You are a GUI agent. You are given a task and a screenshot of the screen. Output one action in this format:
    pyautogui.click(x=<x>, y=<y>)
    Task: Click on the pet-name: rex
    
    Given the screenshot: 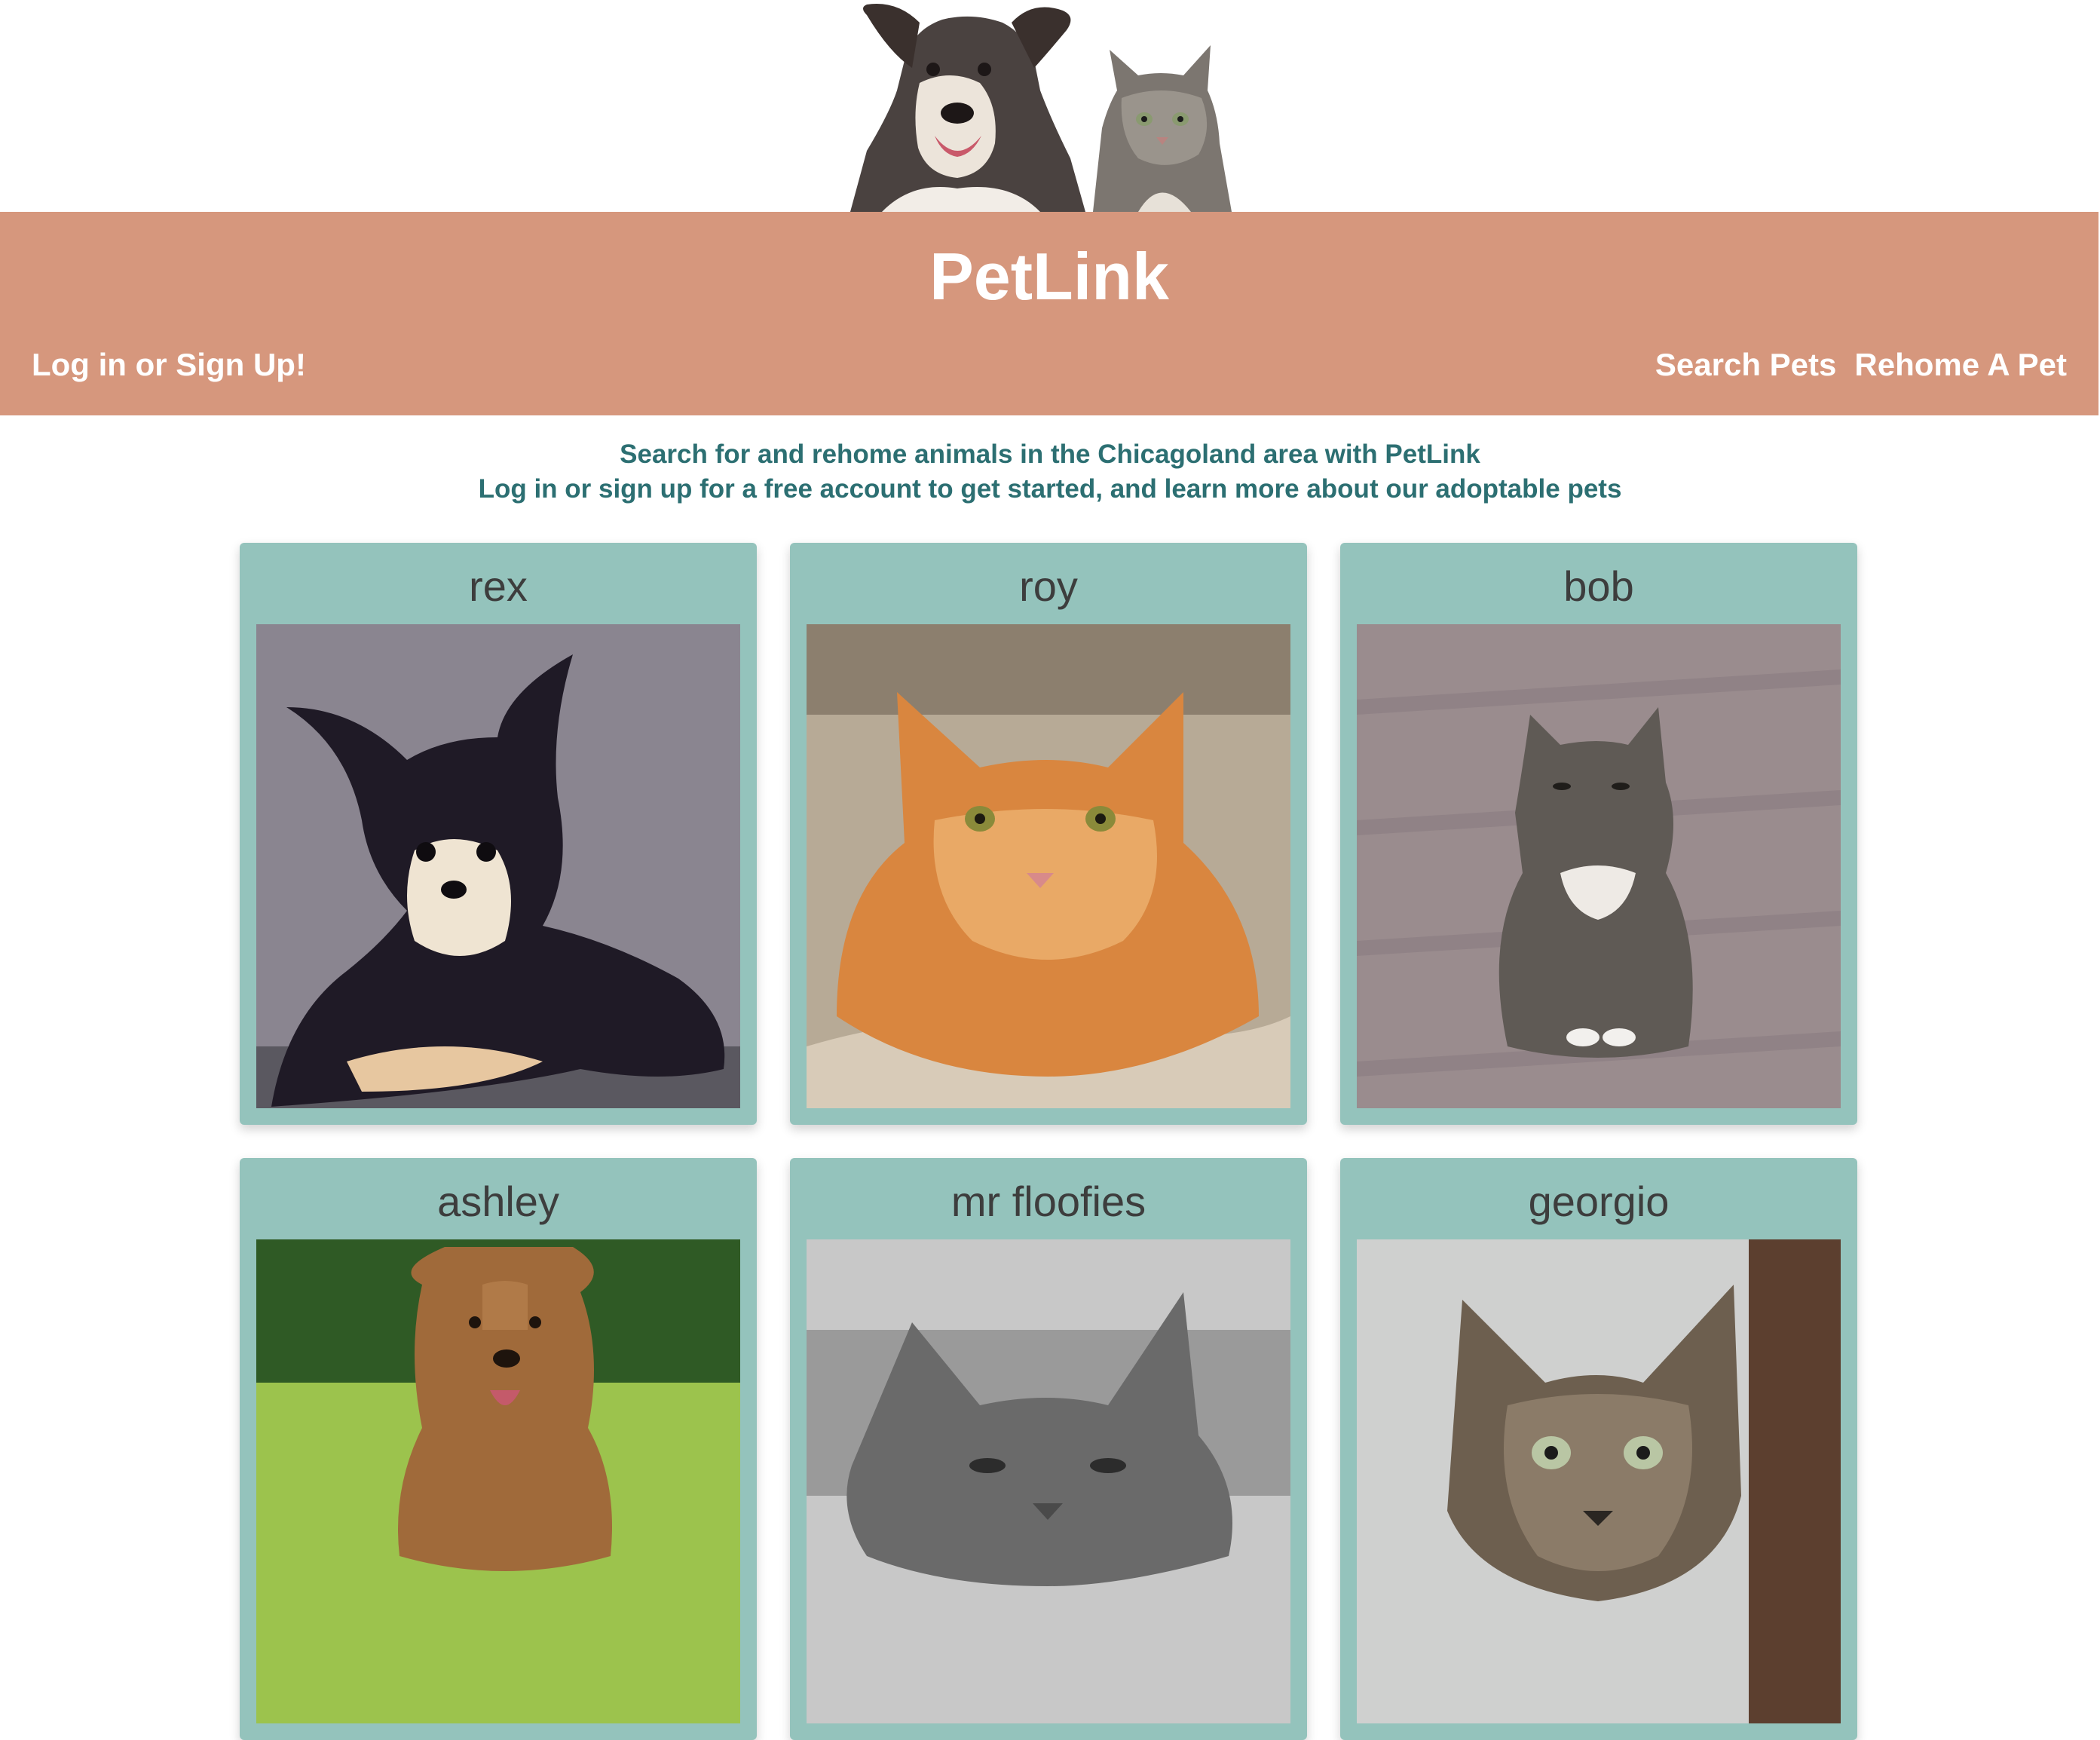 What is the action you would take?
    pyautogui.click(x=499, y=586)
    